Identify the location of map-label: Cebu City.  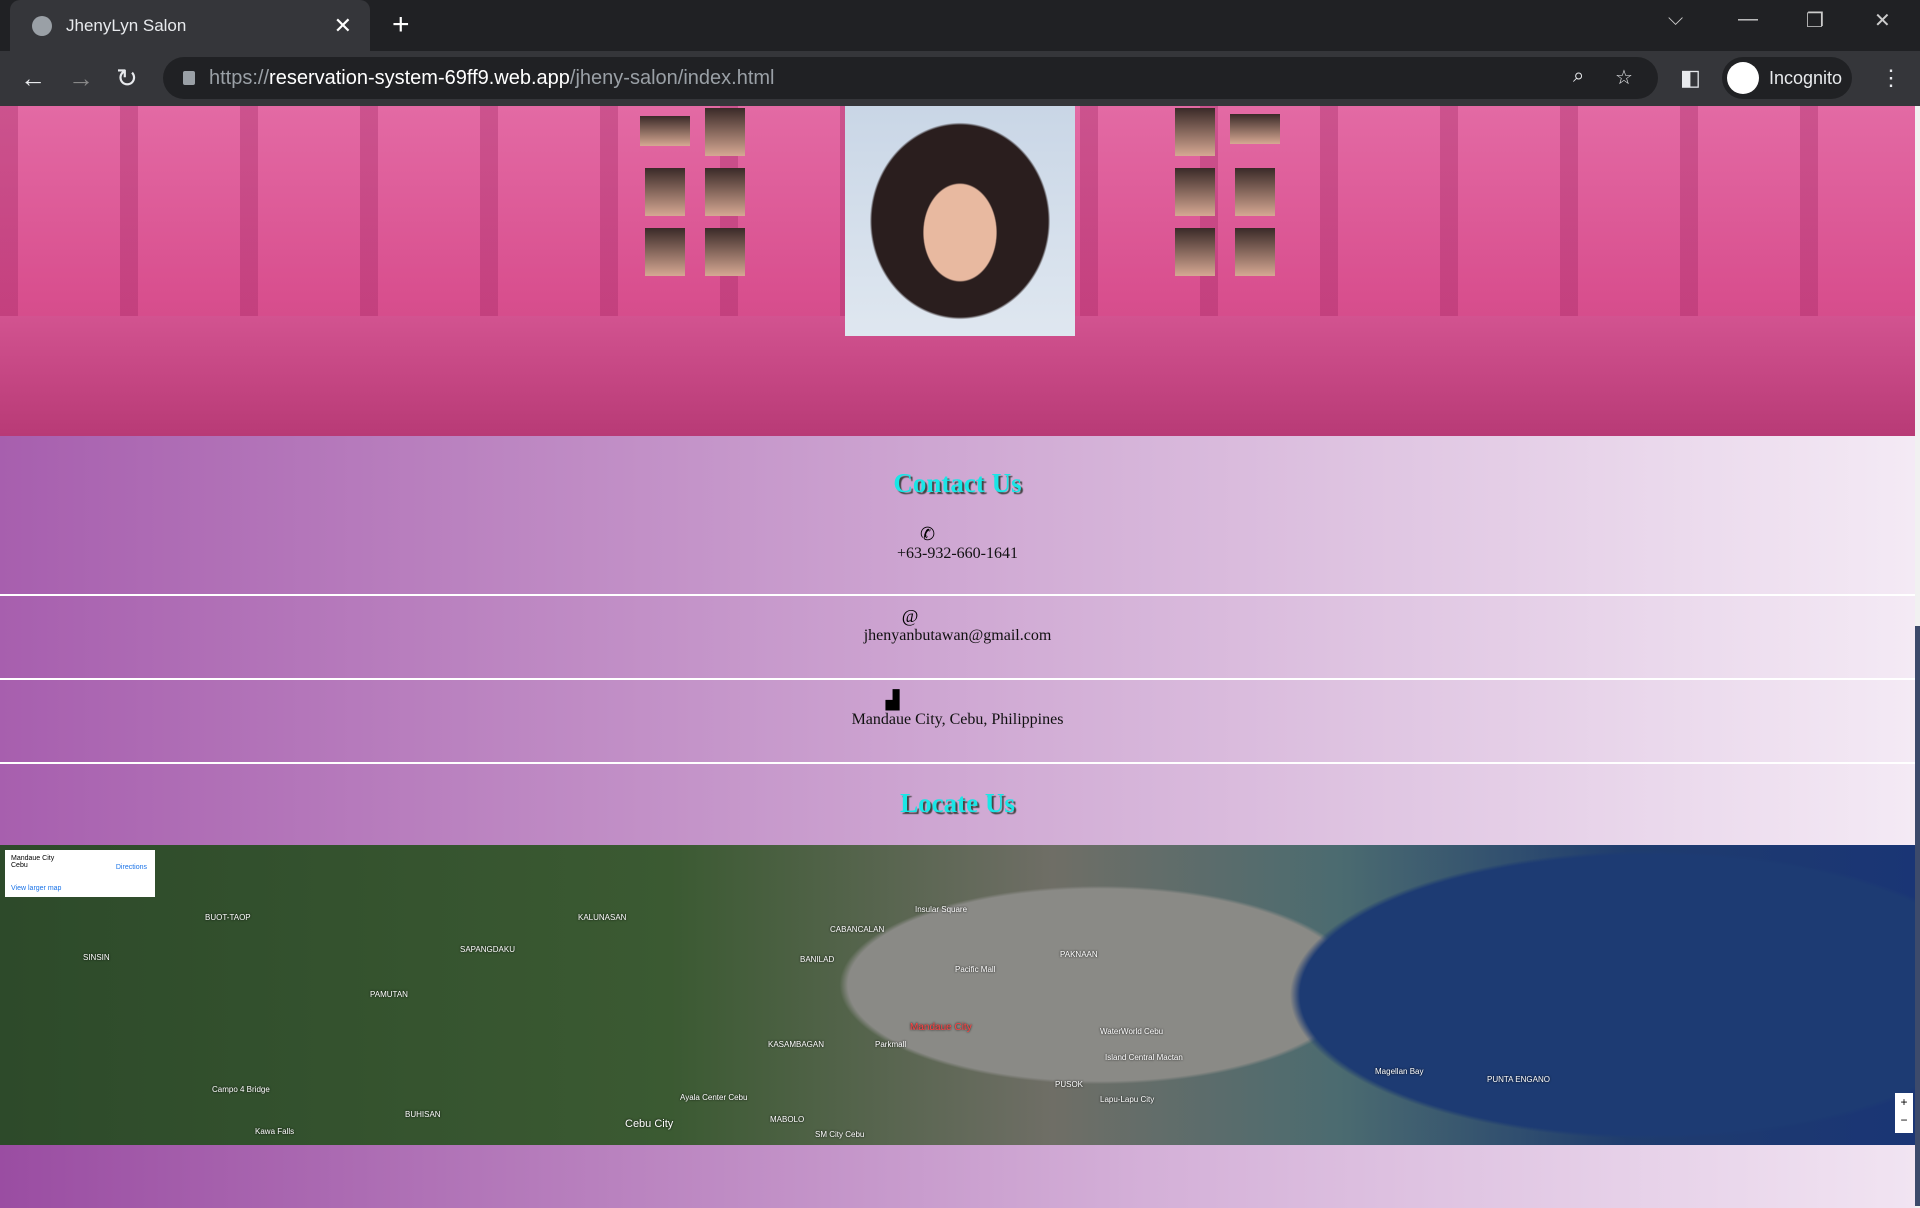
(649, 1124).